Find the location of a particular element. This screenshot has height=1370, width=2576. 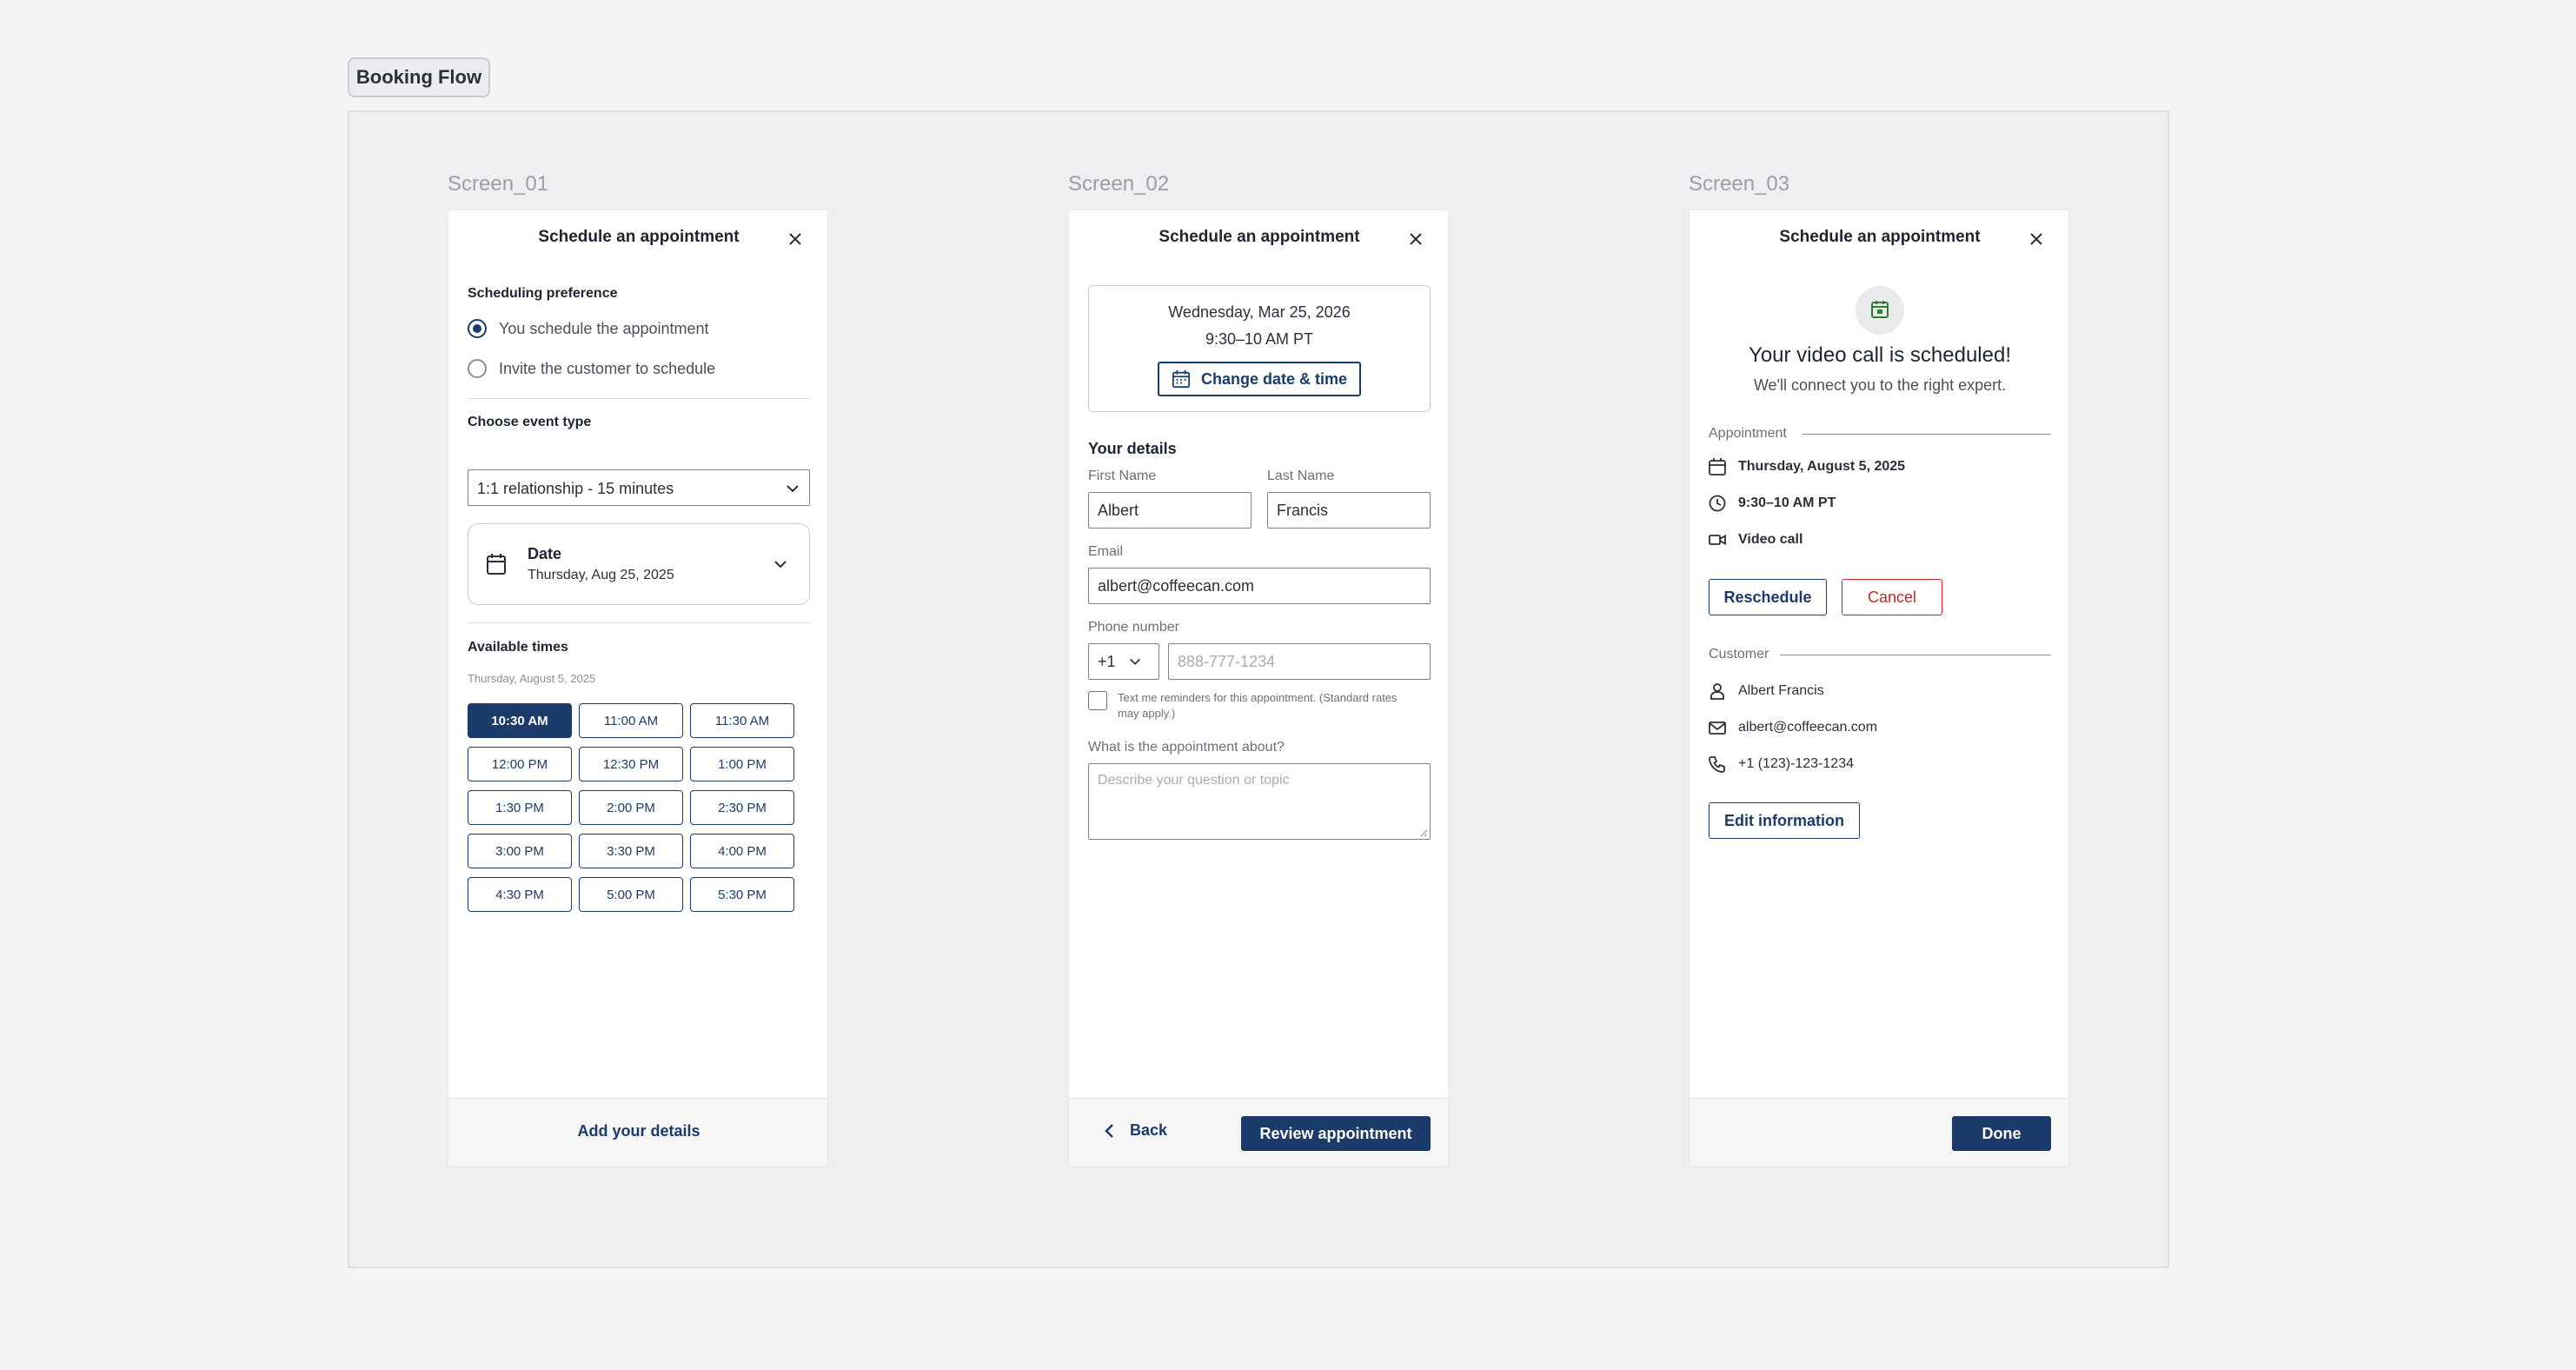

phone-field: 888-777-1234 is located at coordinates (1299, 661).